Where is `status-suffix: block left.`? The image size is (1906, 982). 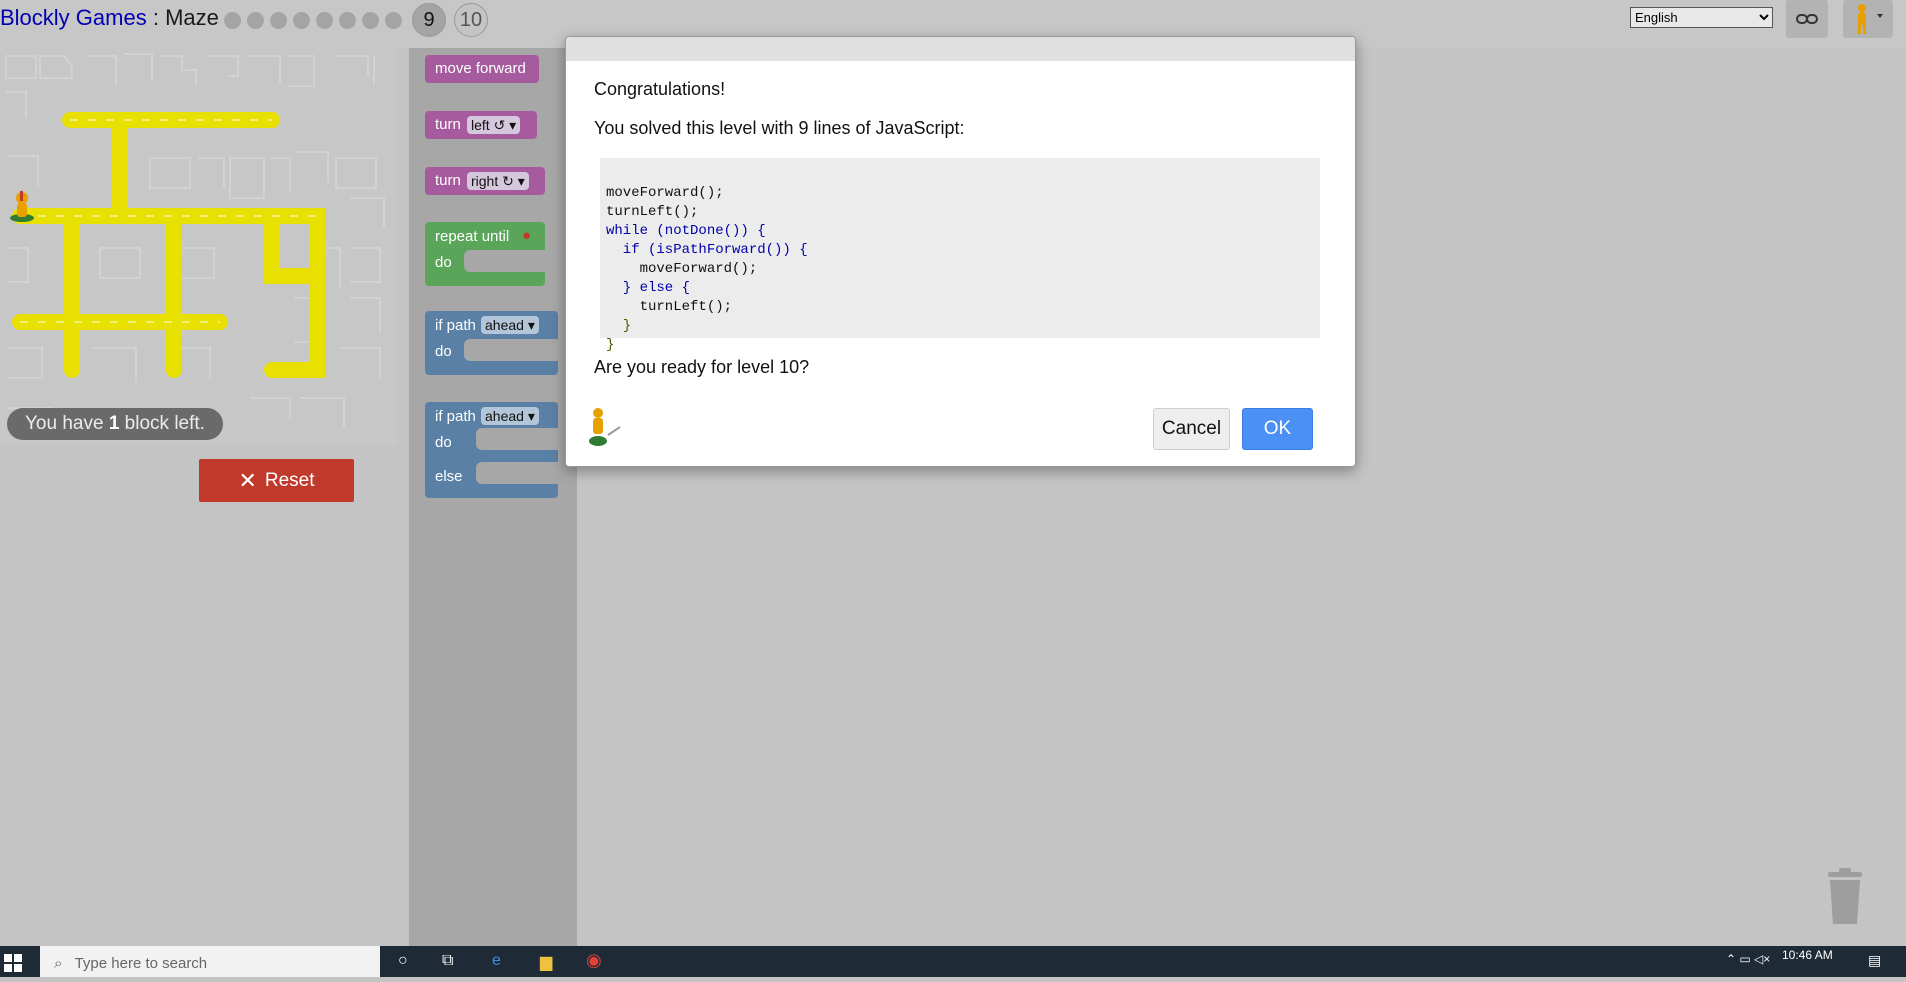
status-suffix: block left. is located at coordinates (162, 423).